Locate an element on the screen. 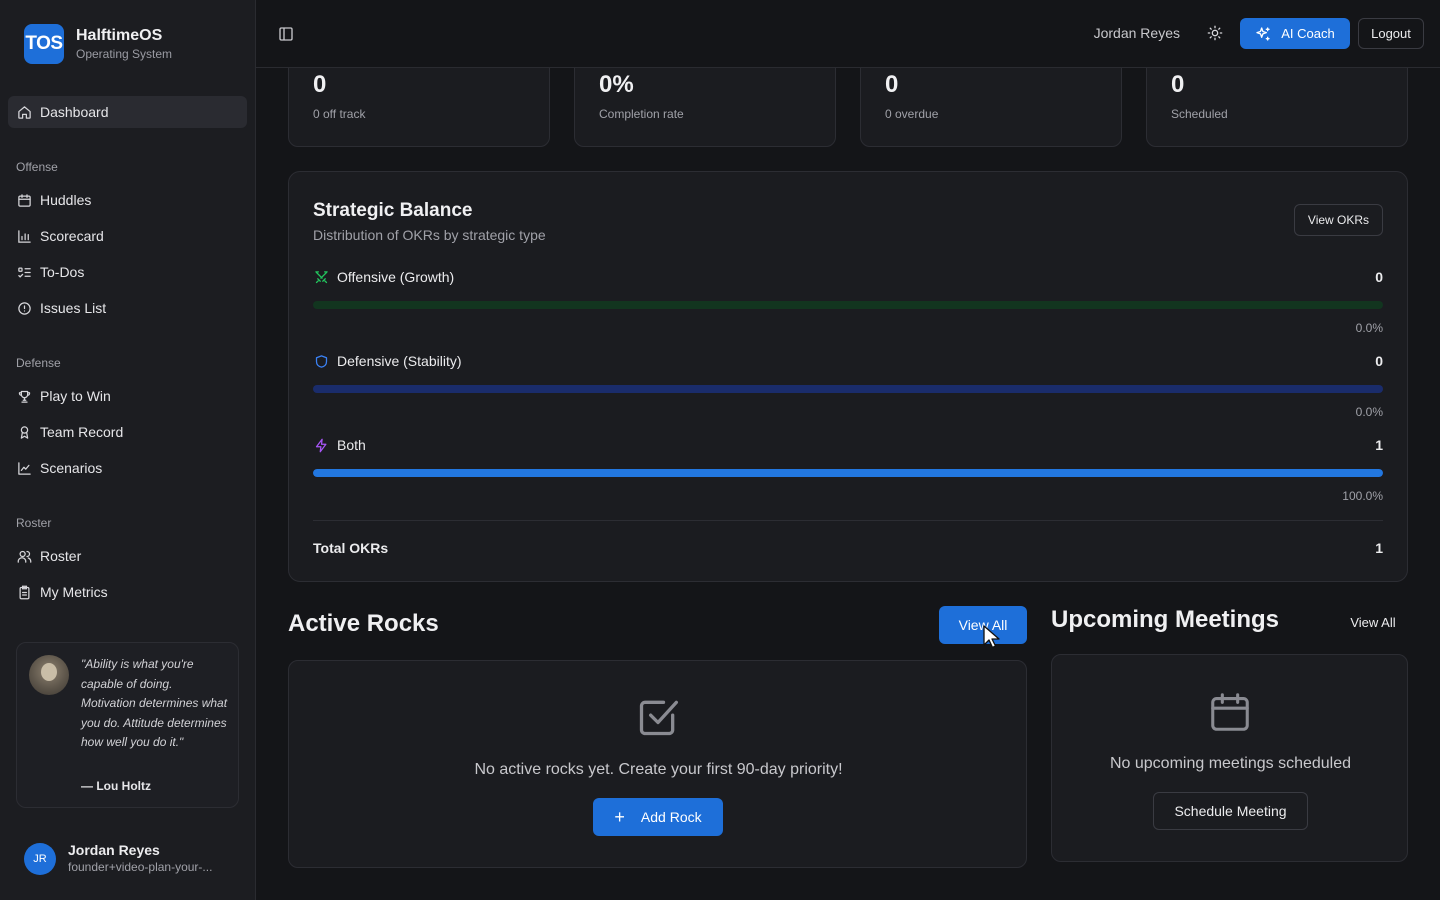 The image size is (1440, 900). sidebar-item-dashboard: Dashboard is located at coordinates (127, 112).